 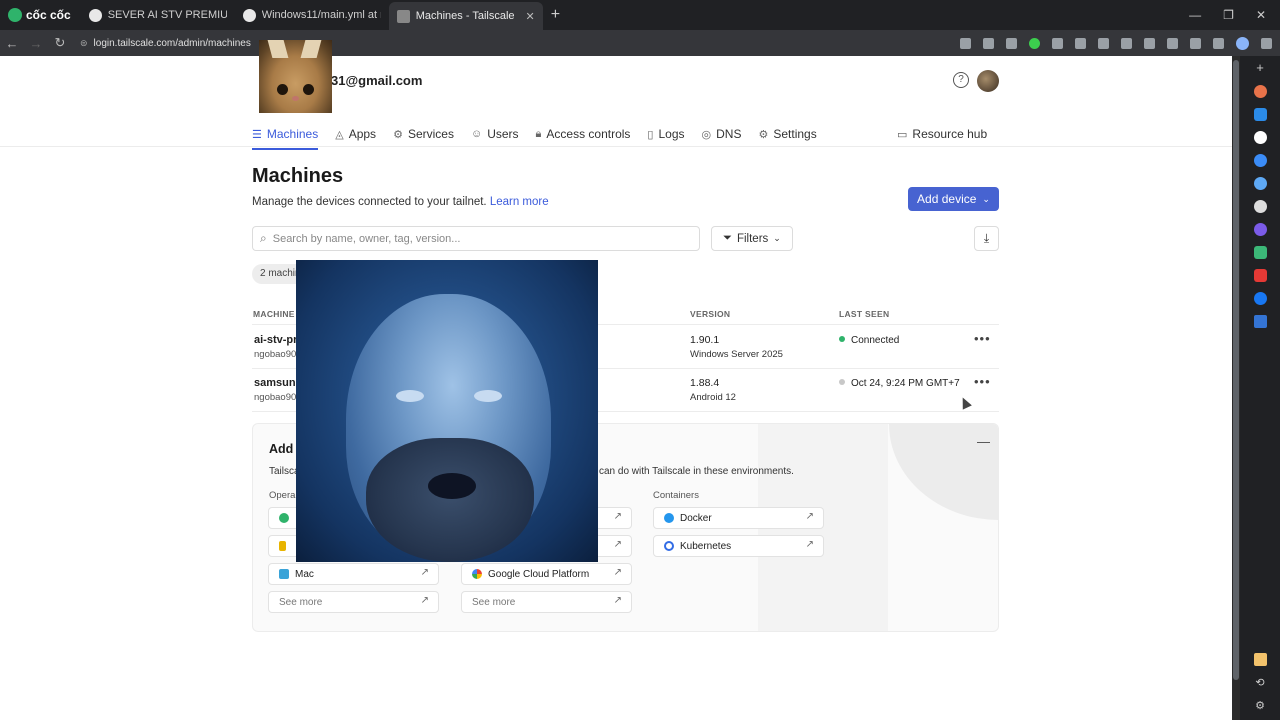 What do you see at coordinates (339, 134) in the screenshot?
I see `apps-icon: ◬` at bounding box center [339, 134].